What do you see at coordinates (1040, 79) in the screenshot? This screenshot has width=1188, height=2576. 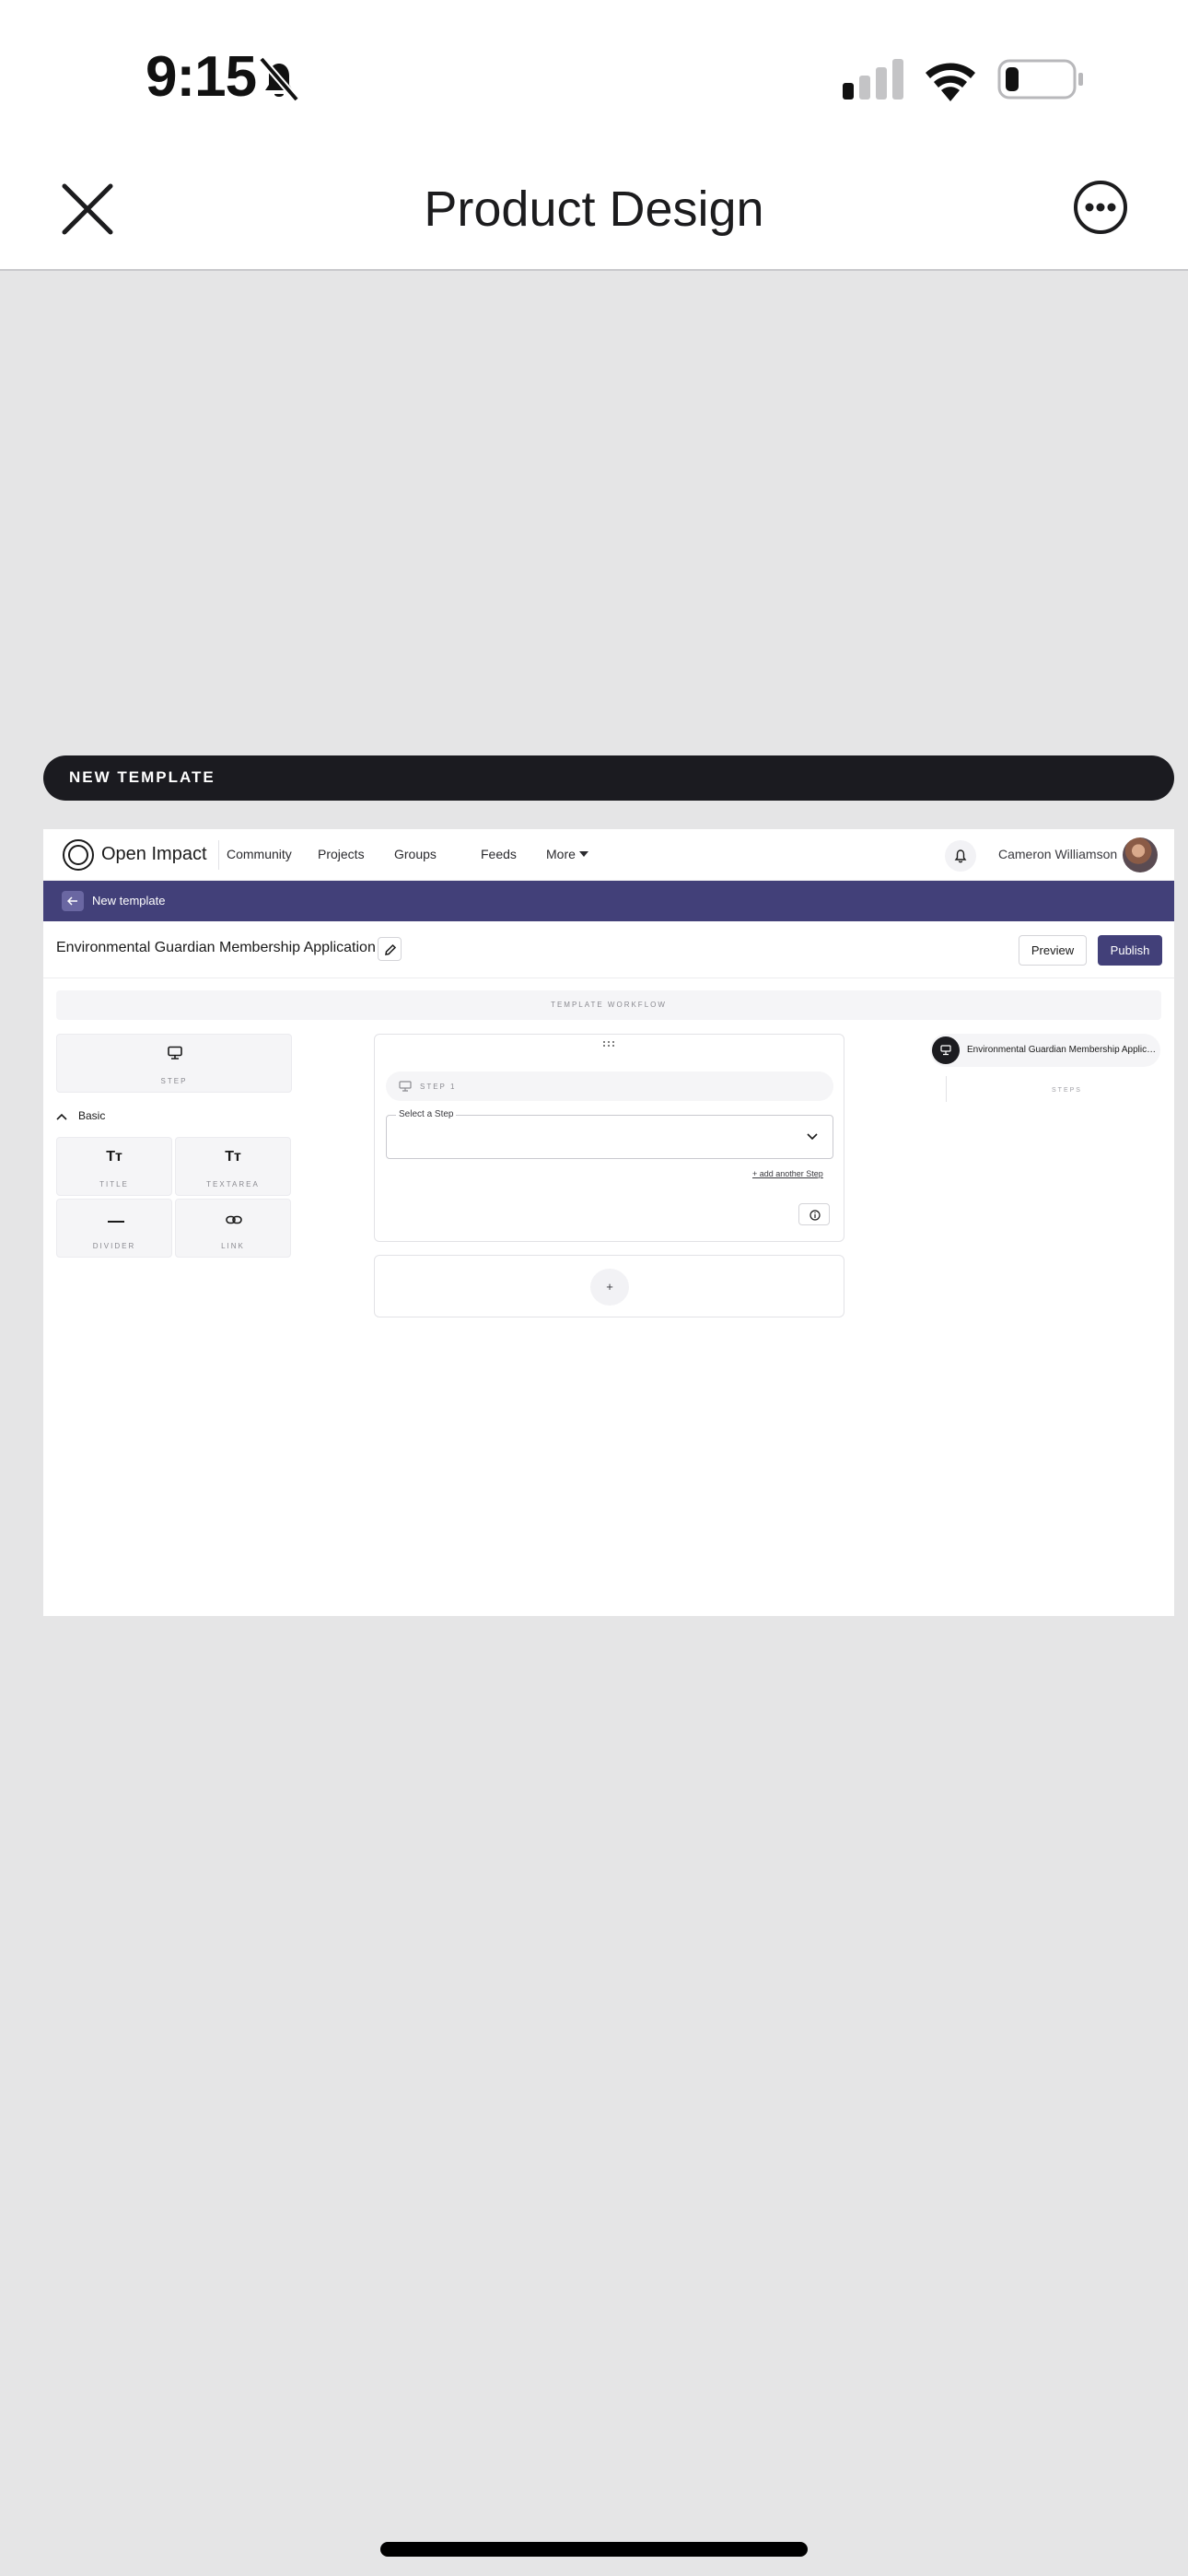 I see `battery-icon` at bounding box center [1040, 79].